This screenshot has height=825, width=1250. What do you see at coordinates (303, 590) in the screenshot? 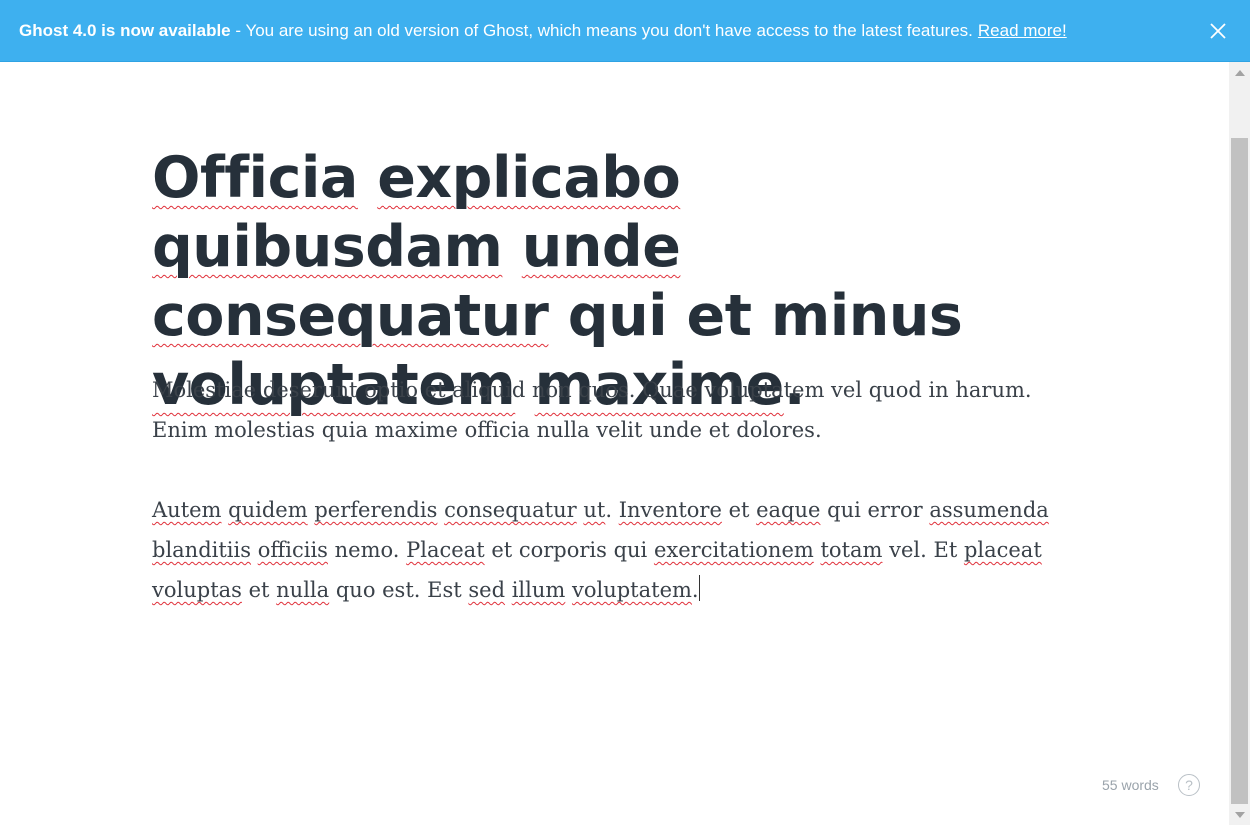
I see `body-text-segment: nulla` at bounding box center [303, 590].